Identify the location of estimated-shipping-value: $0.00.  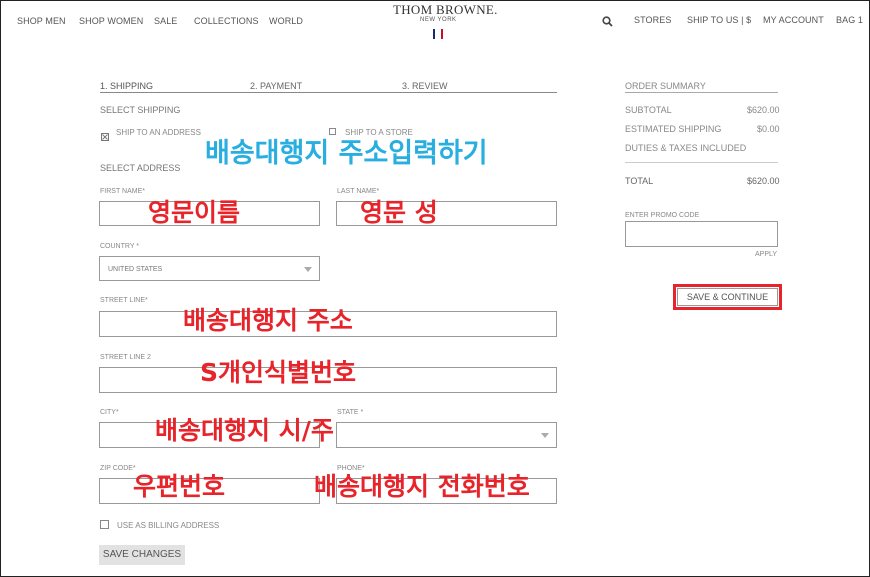
(768, 129).